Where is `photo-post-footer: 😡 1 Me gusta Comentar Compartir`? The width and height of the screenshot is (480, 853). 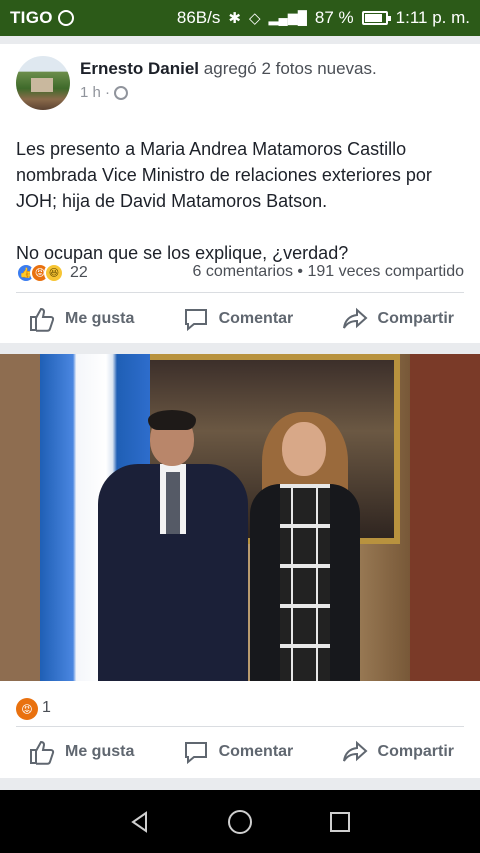 photo-post-footer: 😡 1 Me gusta Comentar Compartir is located at coordinates (240, 729).